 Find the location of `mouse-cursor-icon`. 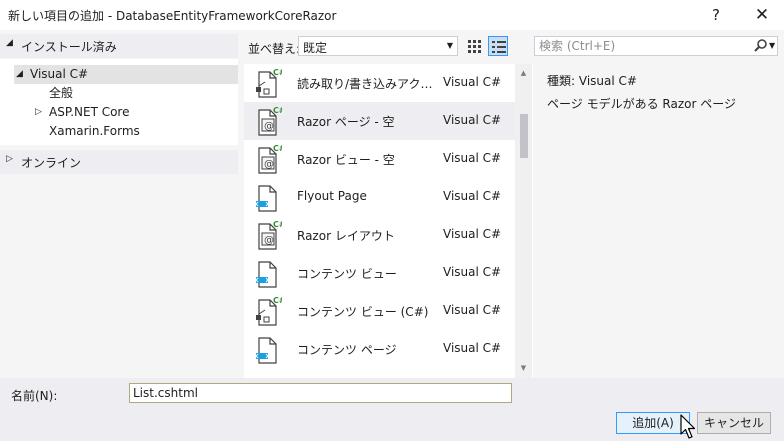

mouse-cursor-icon is located at coordinates (688, 426).